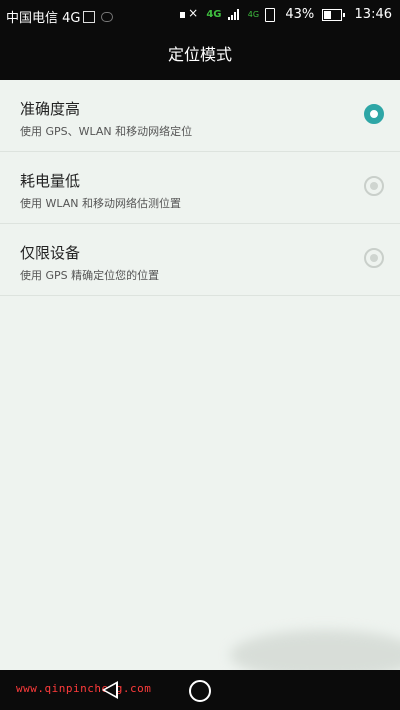 The image size is (400, 710). I want to click on home-icon, so click(200, 691).